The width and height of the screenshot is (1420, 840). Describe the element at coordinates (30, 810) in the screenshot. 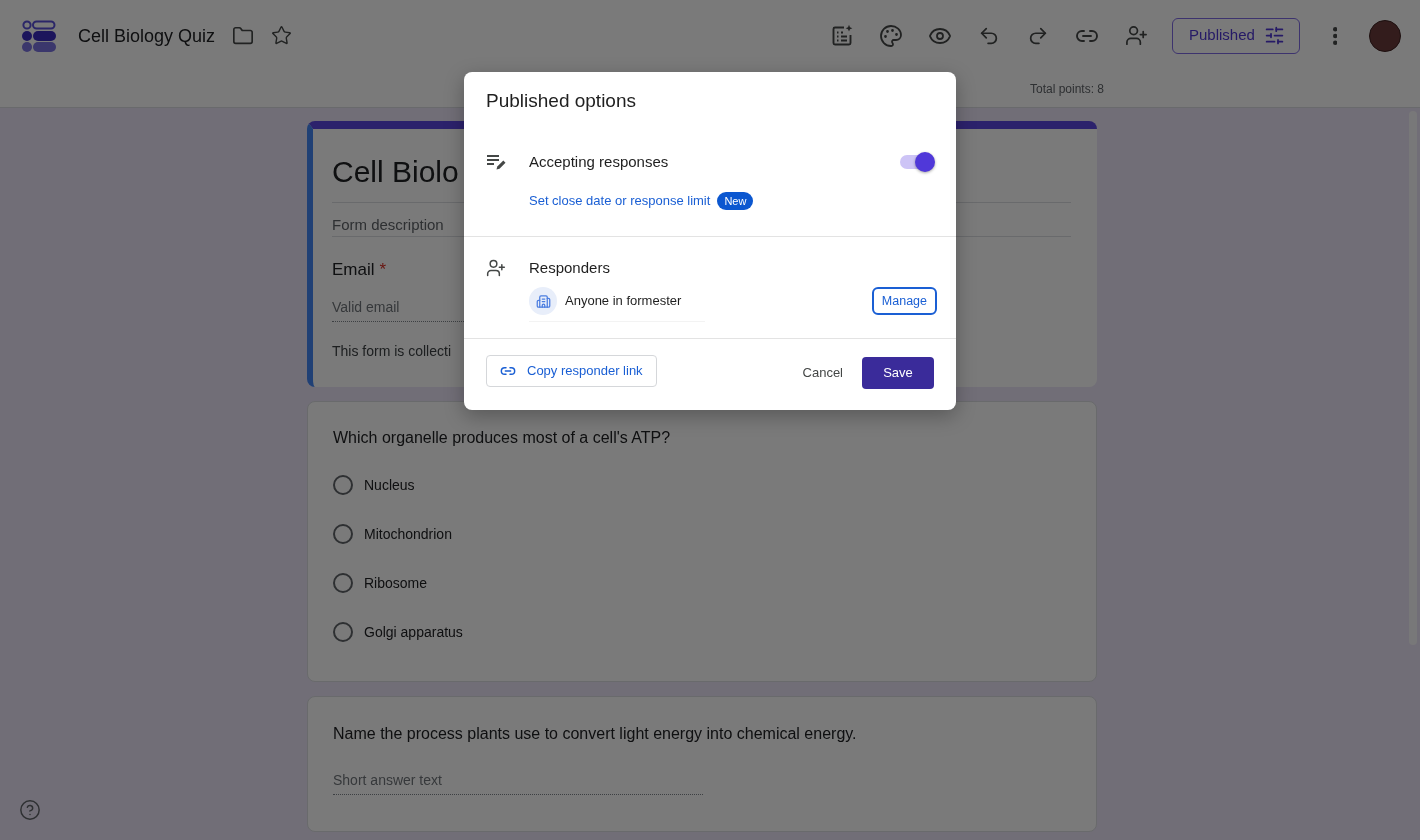

I see `help-icon` at that location.